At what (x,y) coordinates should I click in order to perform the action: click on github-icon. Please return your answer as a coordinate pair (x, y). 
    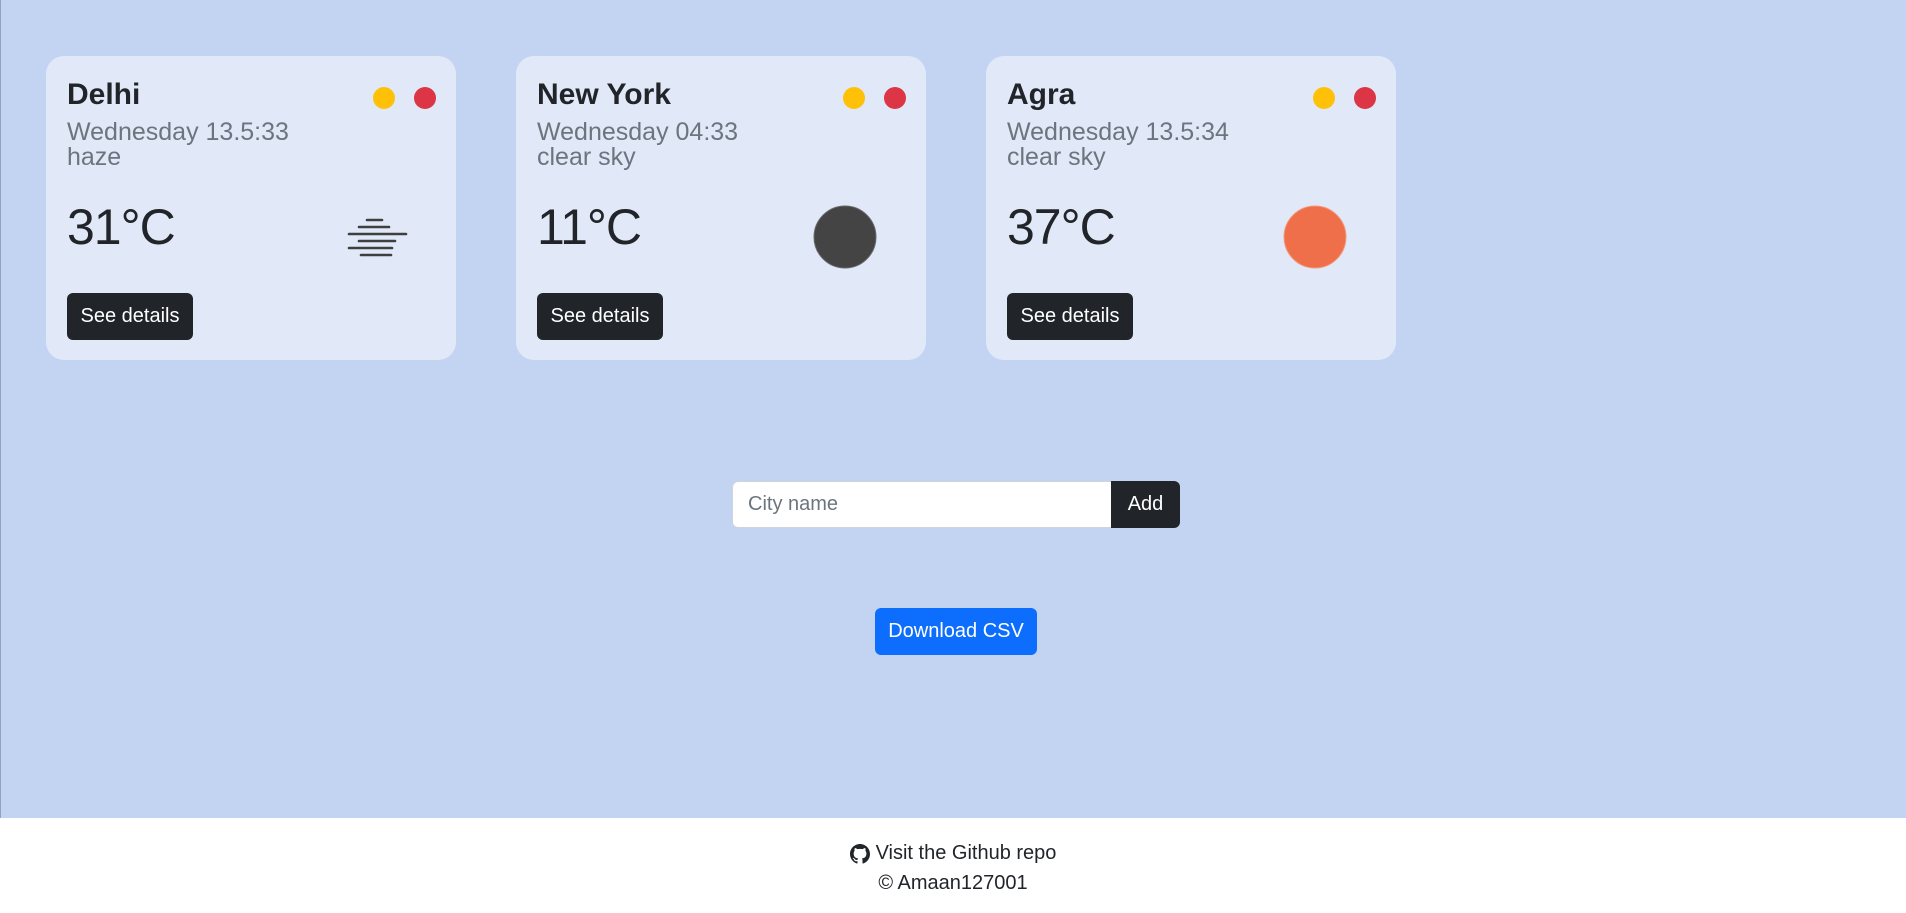
    Looking at the image, I should click on (859, 853).